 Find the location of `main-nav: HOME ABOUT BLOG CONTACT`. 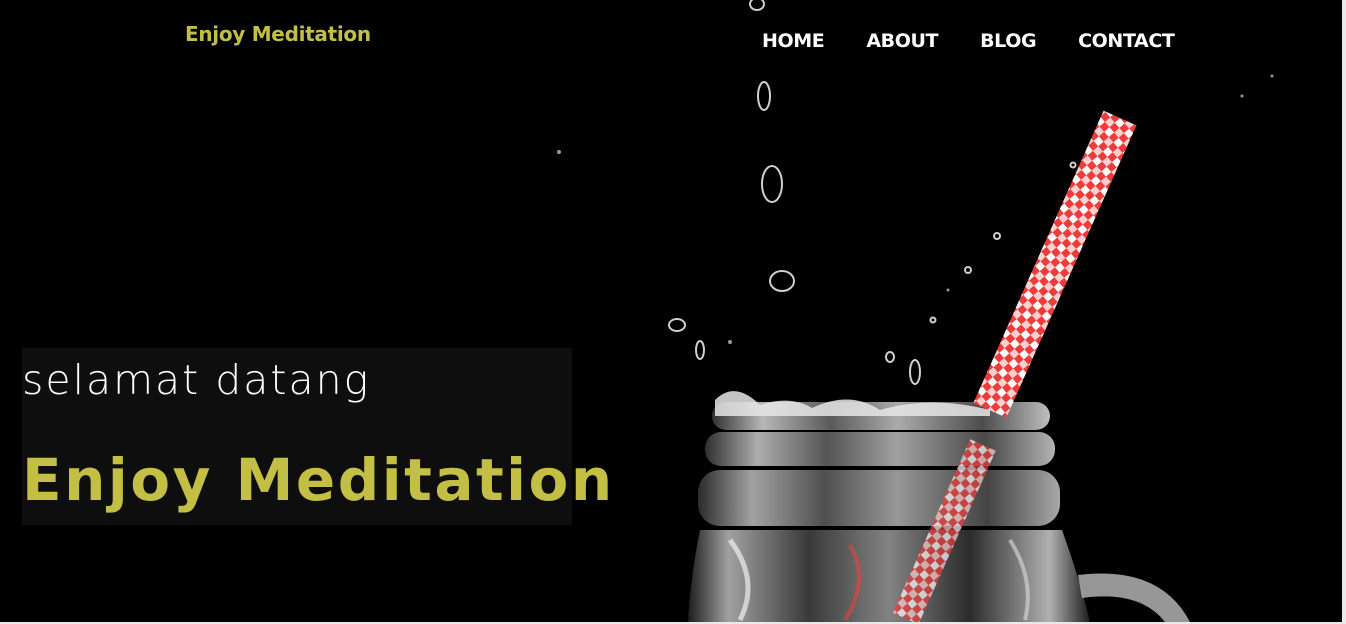

main-nav: HOME ABOUT BLOG CONTACT is located at coordinates (989, 41).